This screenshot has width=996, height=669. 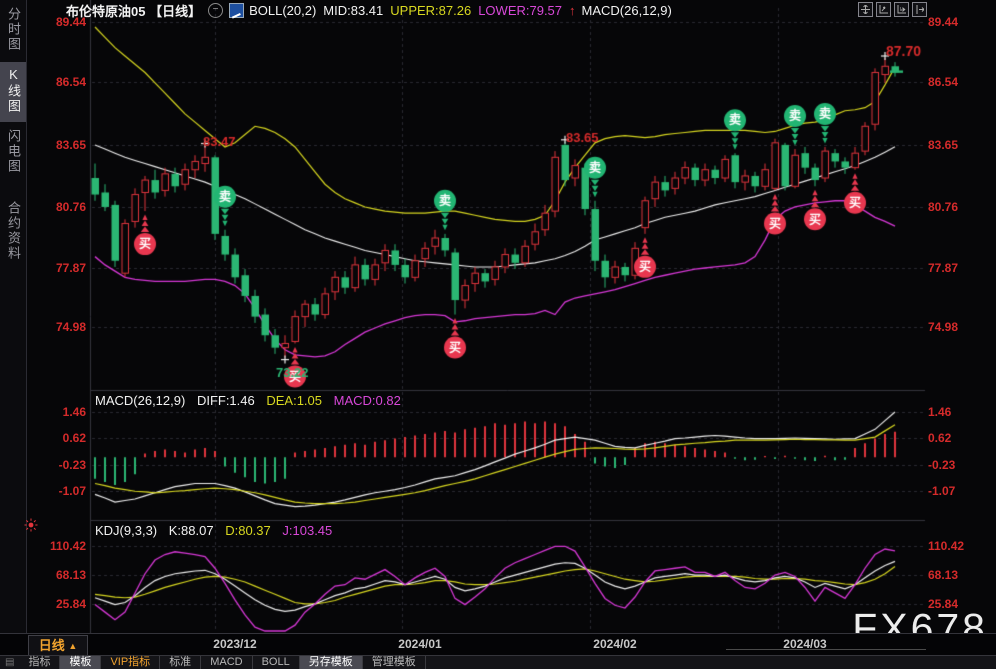 What do you see at coordinates (420, 644) in the screenshot?
I see `date-axis-label: 2024/01` at bounding box center [420, 644].